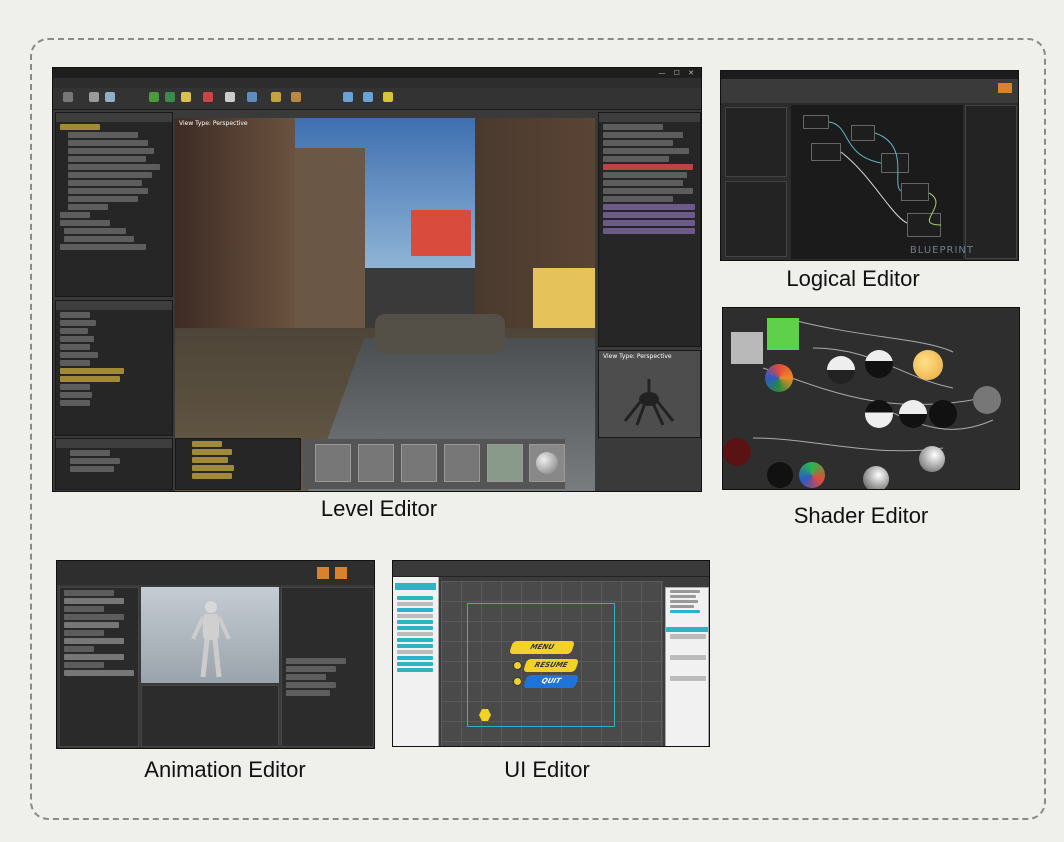 This screenshot has height=842, width=1064. Describe the element at coordinates (341, 573) in the screenshot. I see `record-button` at that location.